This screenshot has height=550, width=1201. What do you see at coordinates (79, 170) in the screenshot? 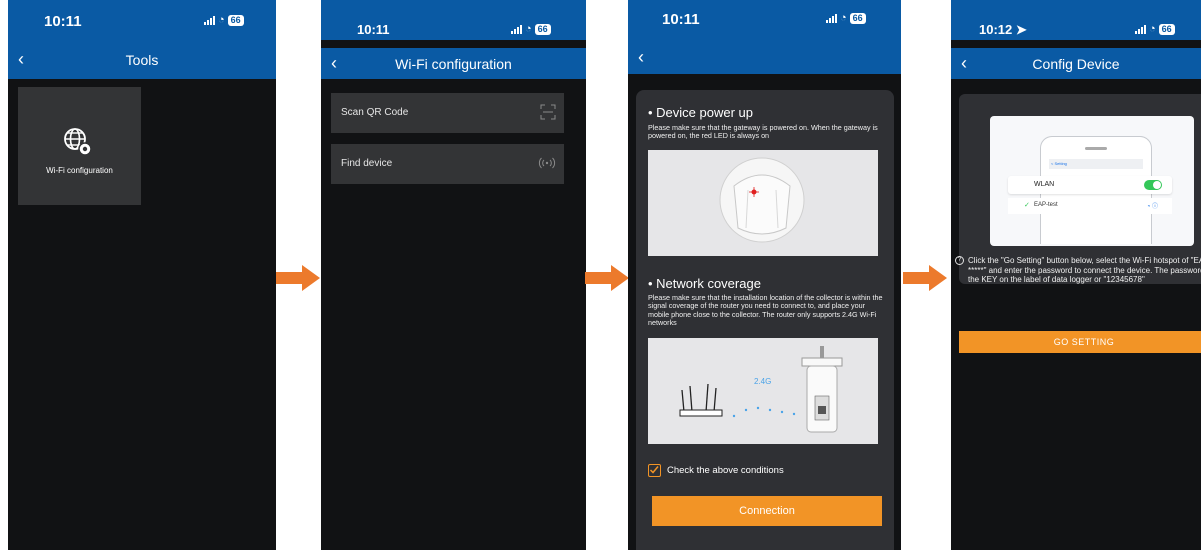
I see `tile-label: Wi-Fi configuration` at bounding box center [79, 170].